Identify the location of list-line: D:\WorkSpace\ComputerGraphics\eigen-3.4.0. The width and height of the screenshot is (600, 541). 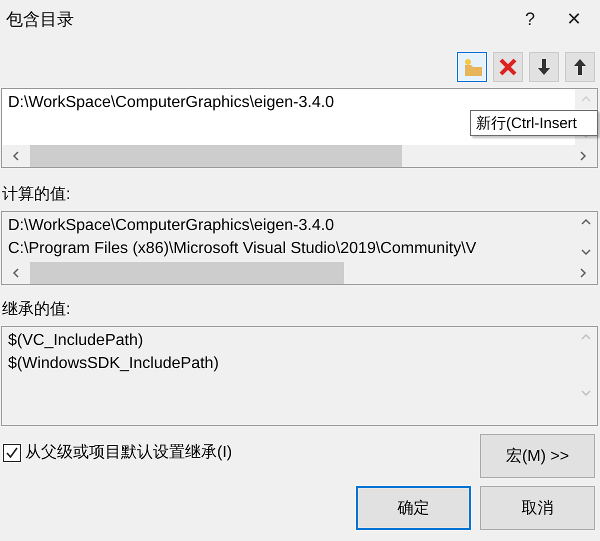
(288, 225).